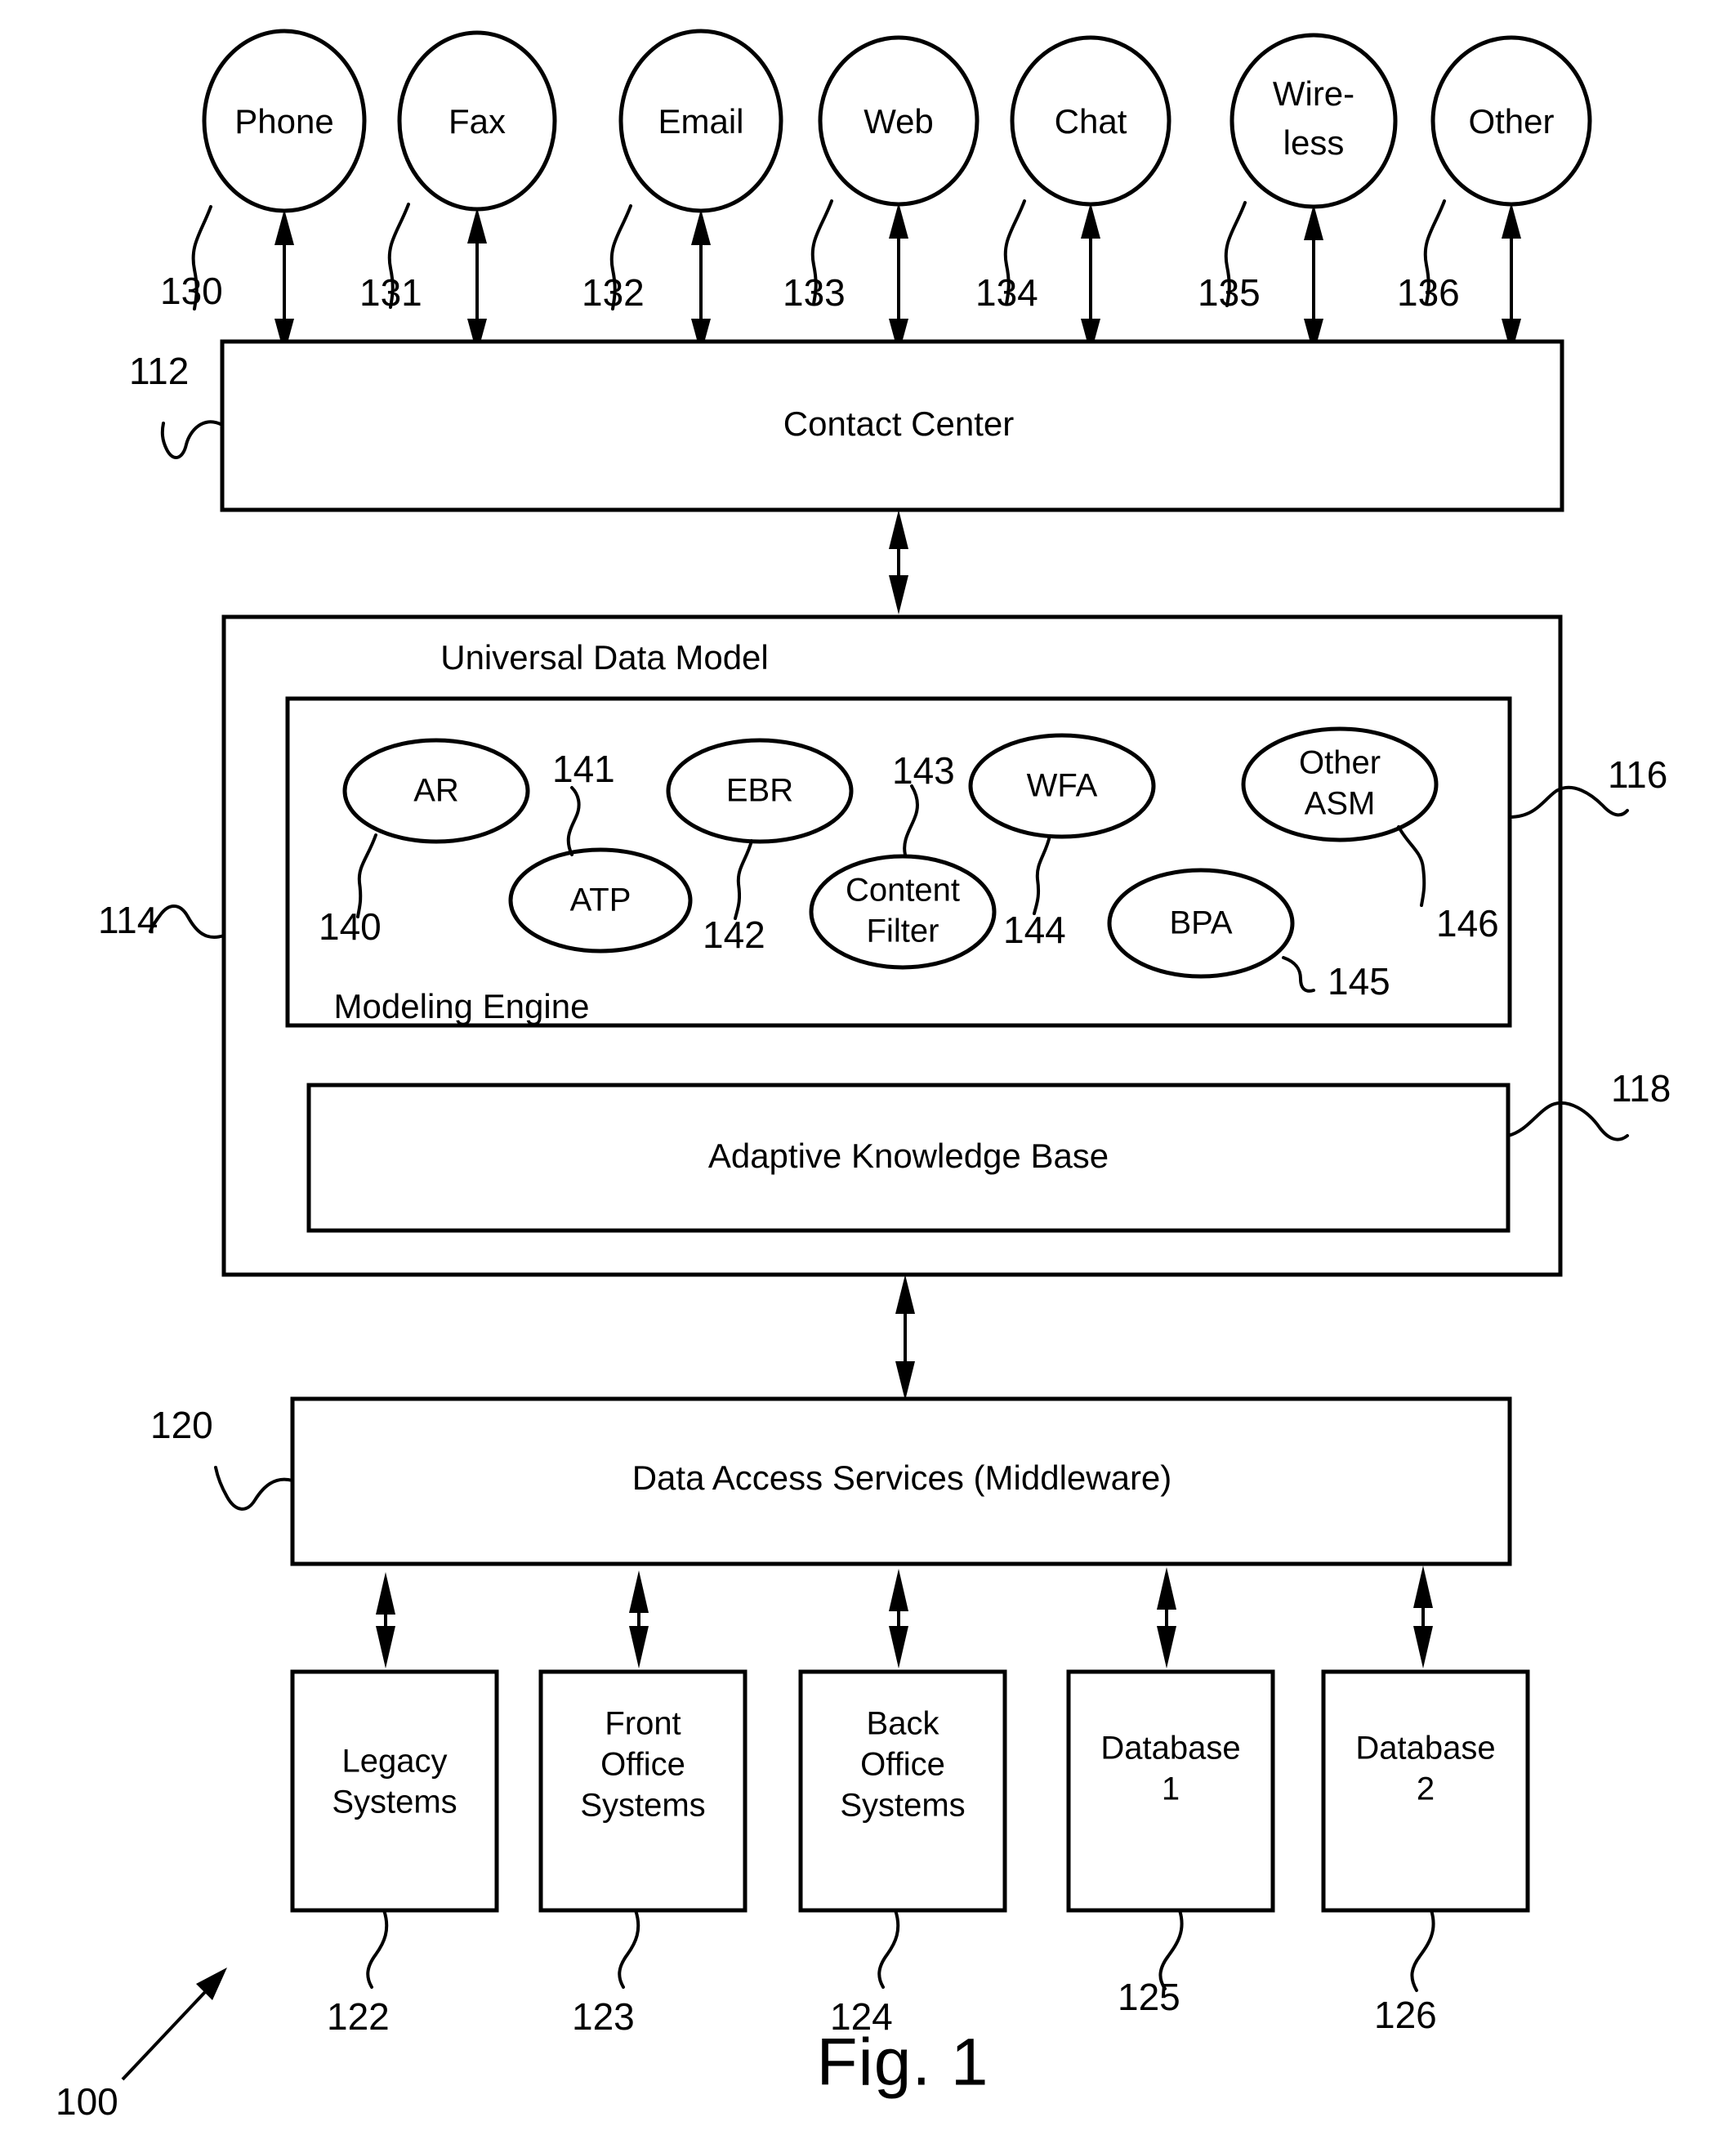  I want to click on channel-node-email: Email 132, so click(682, 192).